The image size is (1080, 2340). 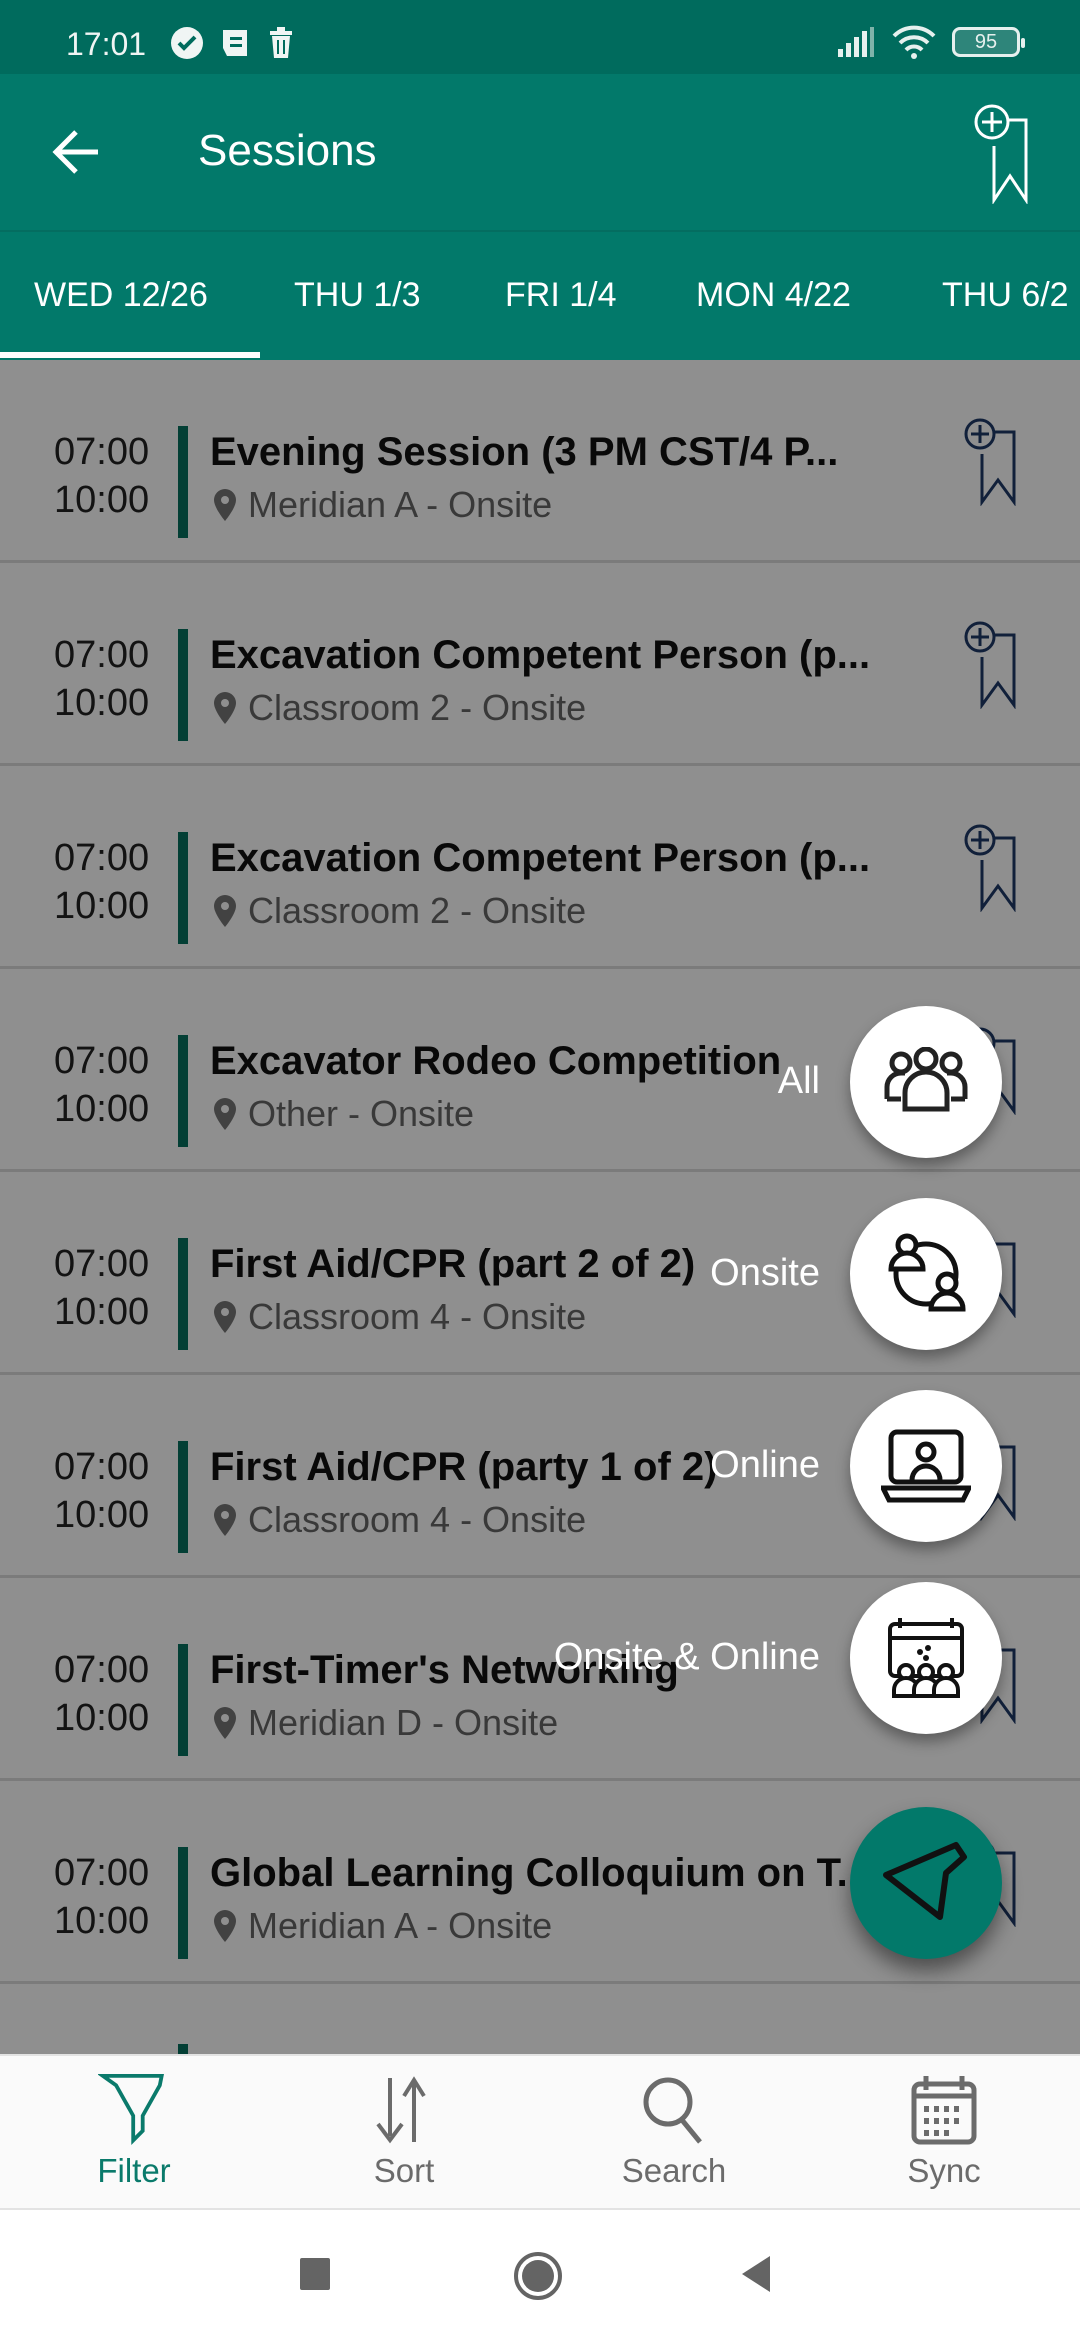 I want to click on nav-sync: Sync, so click(x=944, y=2139).